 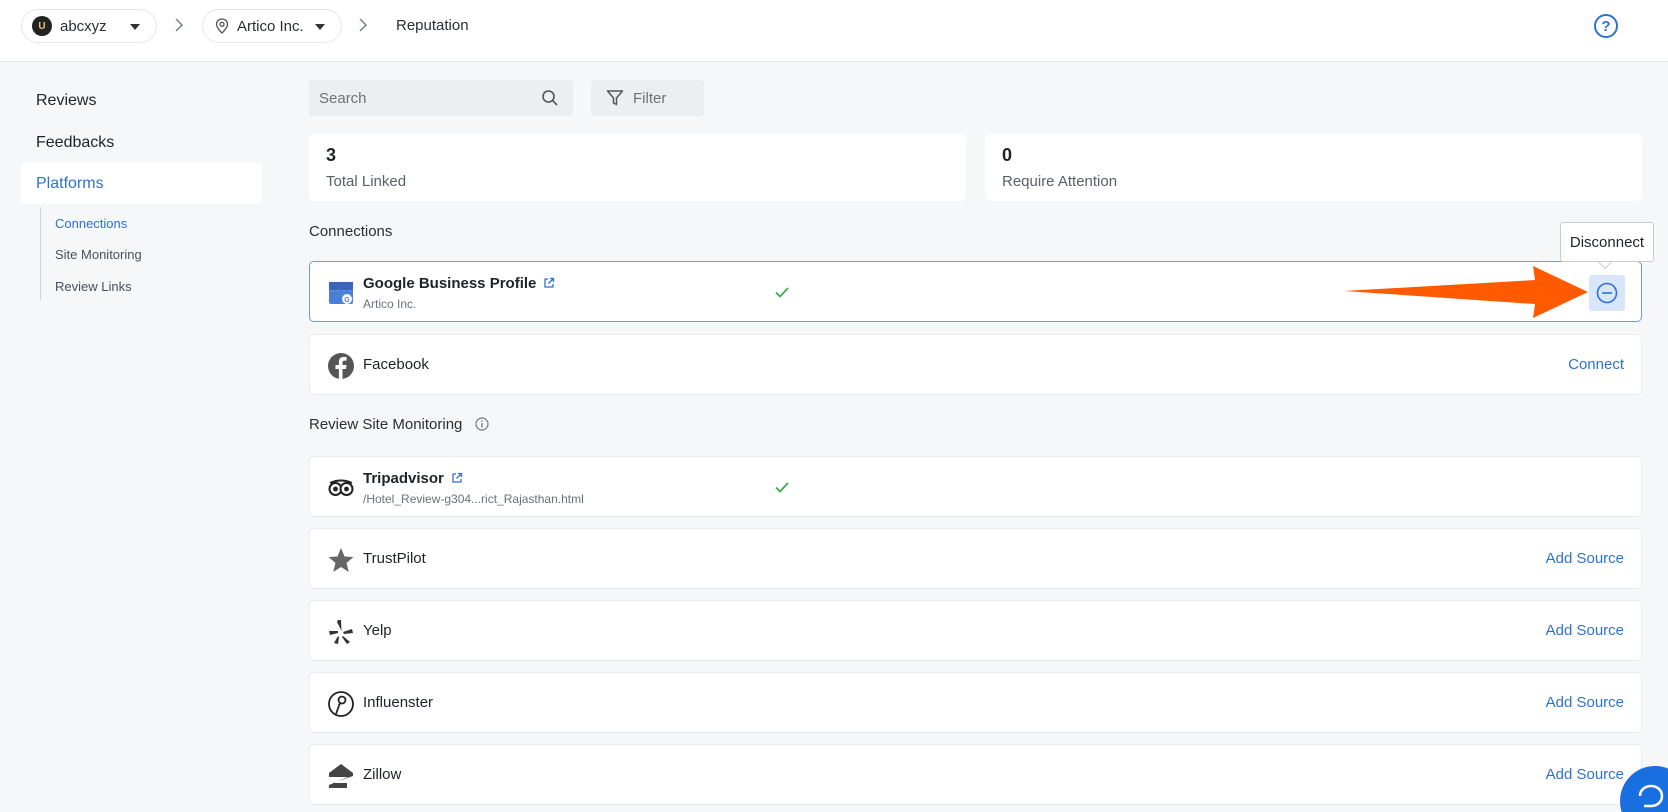 I want to click on sidebar-item-reviews: Reviews, so click(x=66, y=101).